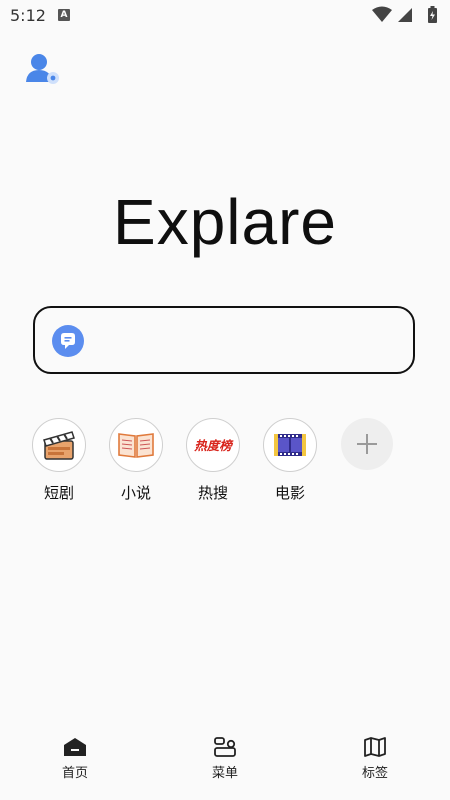  I want to click on battery-charging-icon, so click(432, 14).